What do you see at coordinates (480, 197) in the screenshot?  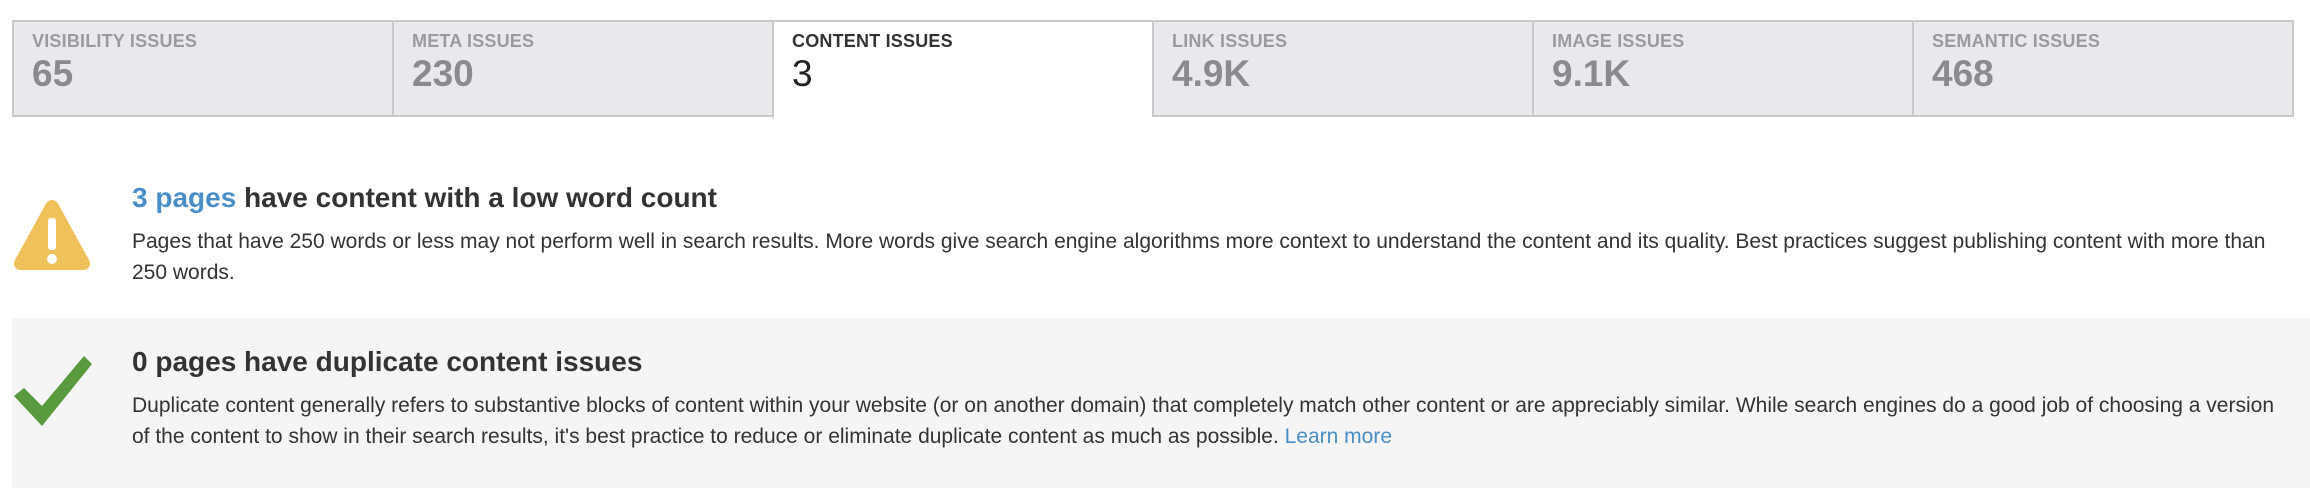 I see `issue-title-text: have content with a low word count` at bounding box center [480, 197].